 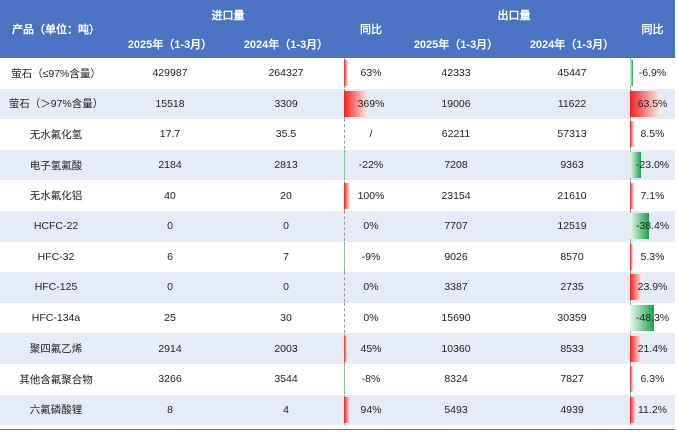 I want to click on export-2024-value: 21610, so click(x=572, y=195).